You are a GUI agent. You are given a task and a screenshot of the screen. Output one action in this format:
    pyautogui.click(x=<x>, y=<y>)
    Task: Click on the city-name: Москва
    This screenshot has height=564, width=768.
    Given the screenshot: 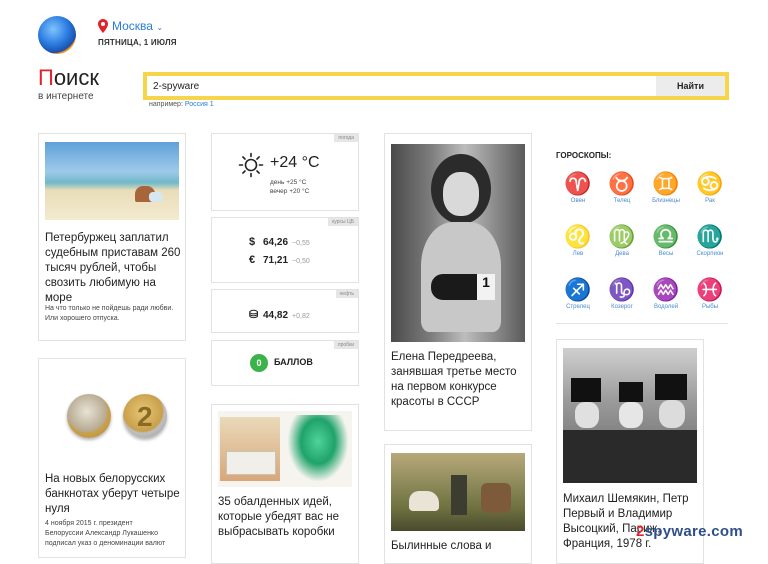 What is the action you would take?
    pyautogui.click(x=132, y=26)
    